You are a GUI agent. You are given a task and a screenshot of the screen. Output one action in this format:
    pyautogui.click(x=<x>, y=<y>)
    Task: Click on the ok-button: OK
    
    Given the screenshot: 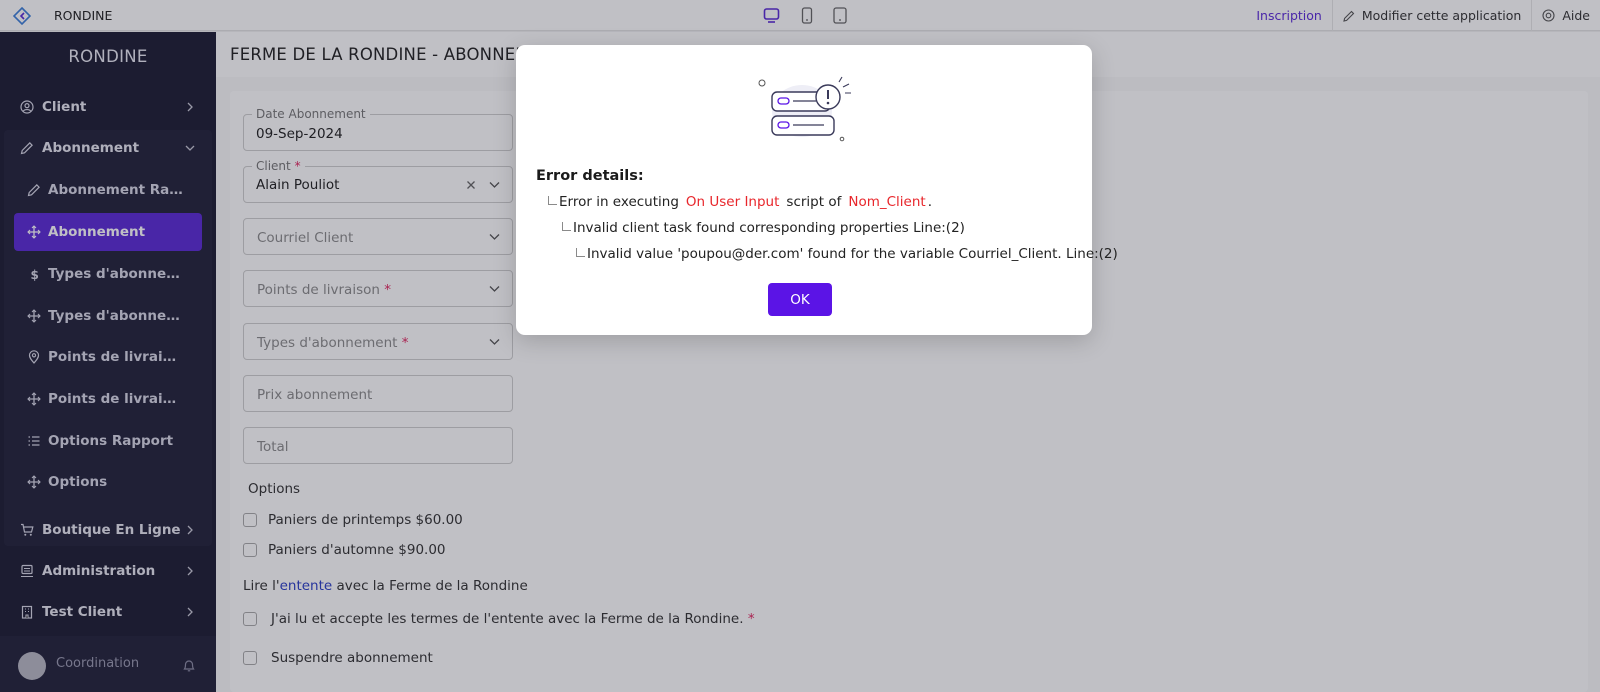 What is the action you would take?
    pyautogui.click(x=800, y=299)
    